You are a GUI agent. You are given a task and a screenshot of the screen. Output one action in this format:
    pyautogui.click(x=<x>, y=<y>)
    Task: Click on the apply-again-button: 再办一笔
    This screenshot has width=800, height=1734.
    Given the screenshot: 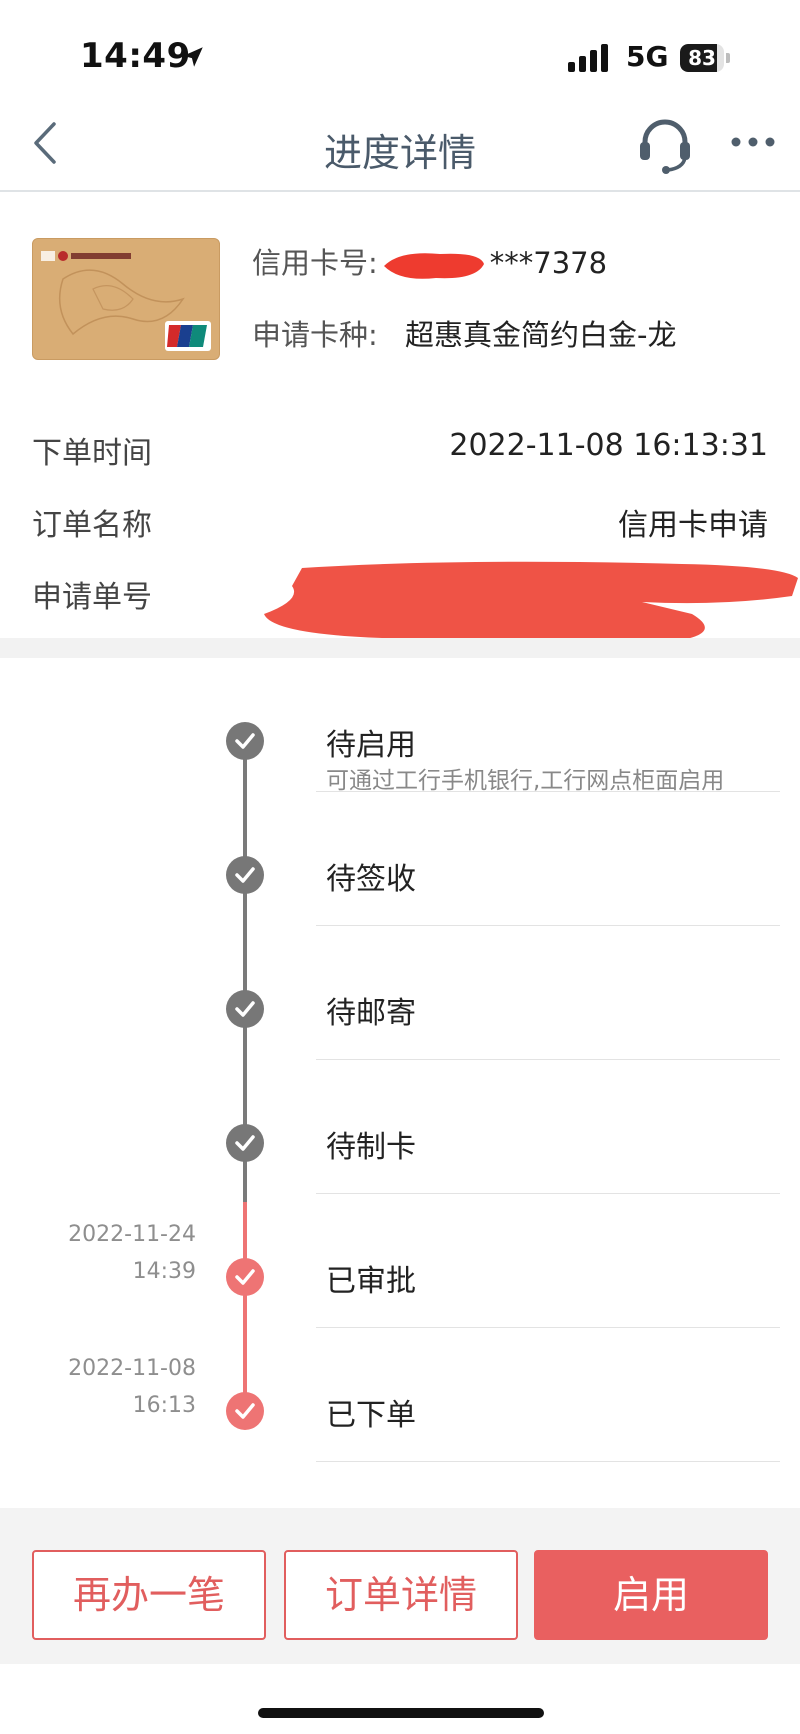 What is the action you would take?
    pyautogui.click(x=149, y=1595)
    